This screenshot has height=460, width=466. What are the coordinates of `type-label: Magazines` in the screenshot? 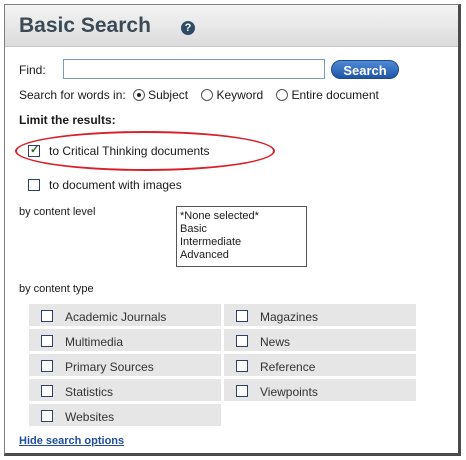 It's located at (289, 317).